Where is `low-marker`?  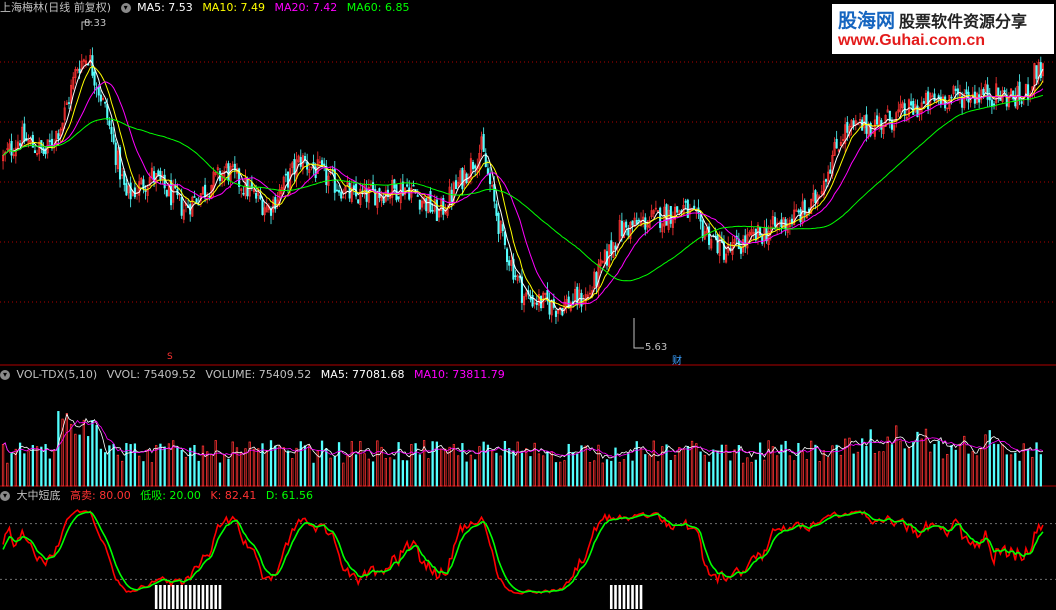 low-marker is located at coordinates (638, 333).